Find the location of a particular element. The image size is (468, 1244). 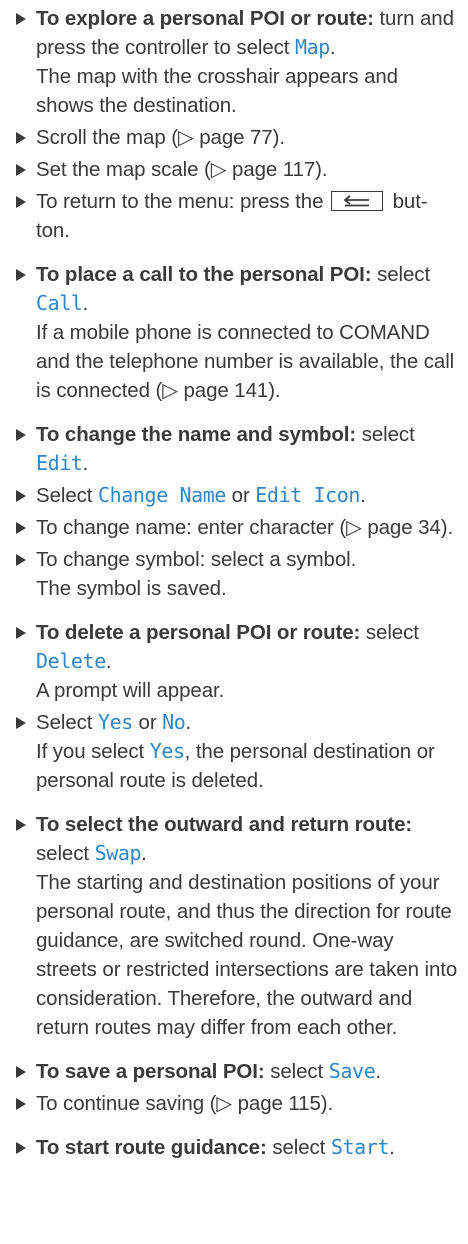

call-menu-item: Call is located at coordinates (59, 303).